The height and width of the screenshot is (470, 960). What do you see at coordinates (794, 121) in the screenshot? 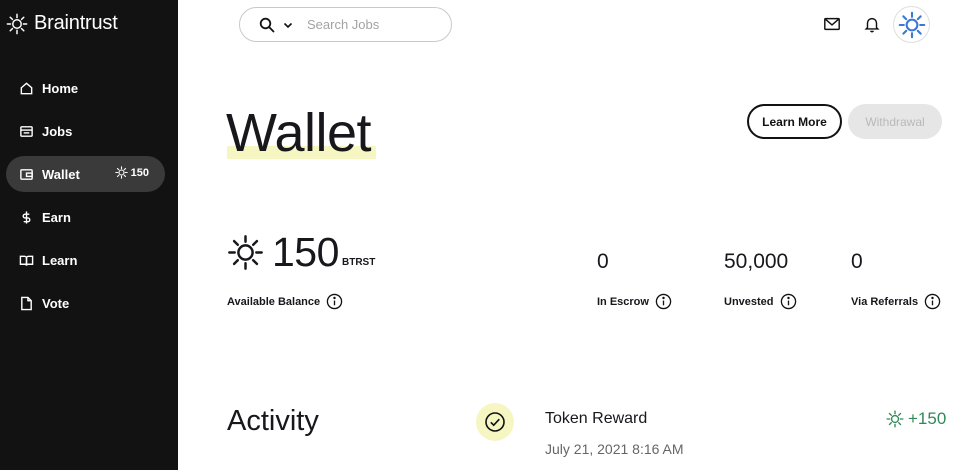
I see `learn-more-button: Learn More` at bounding box center [794, 121].